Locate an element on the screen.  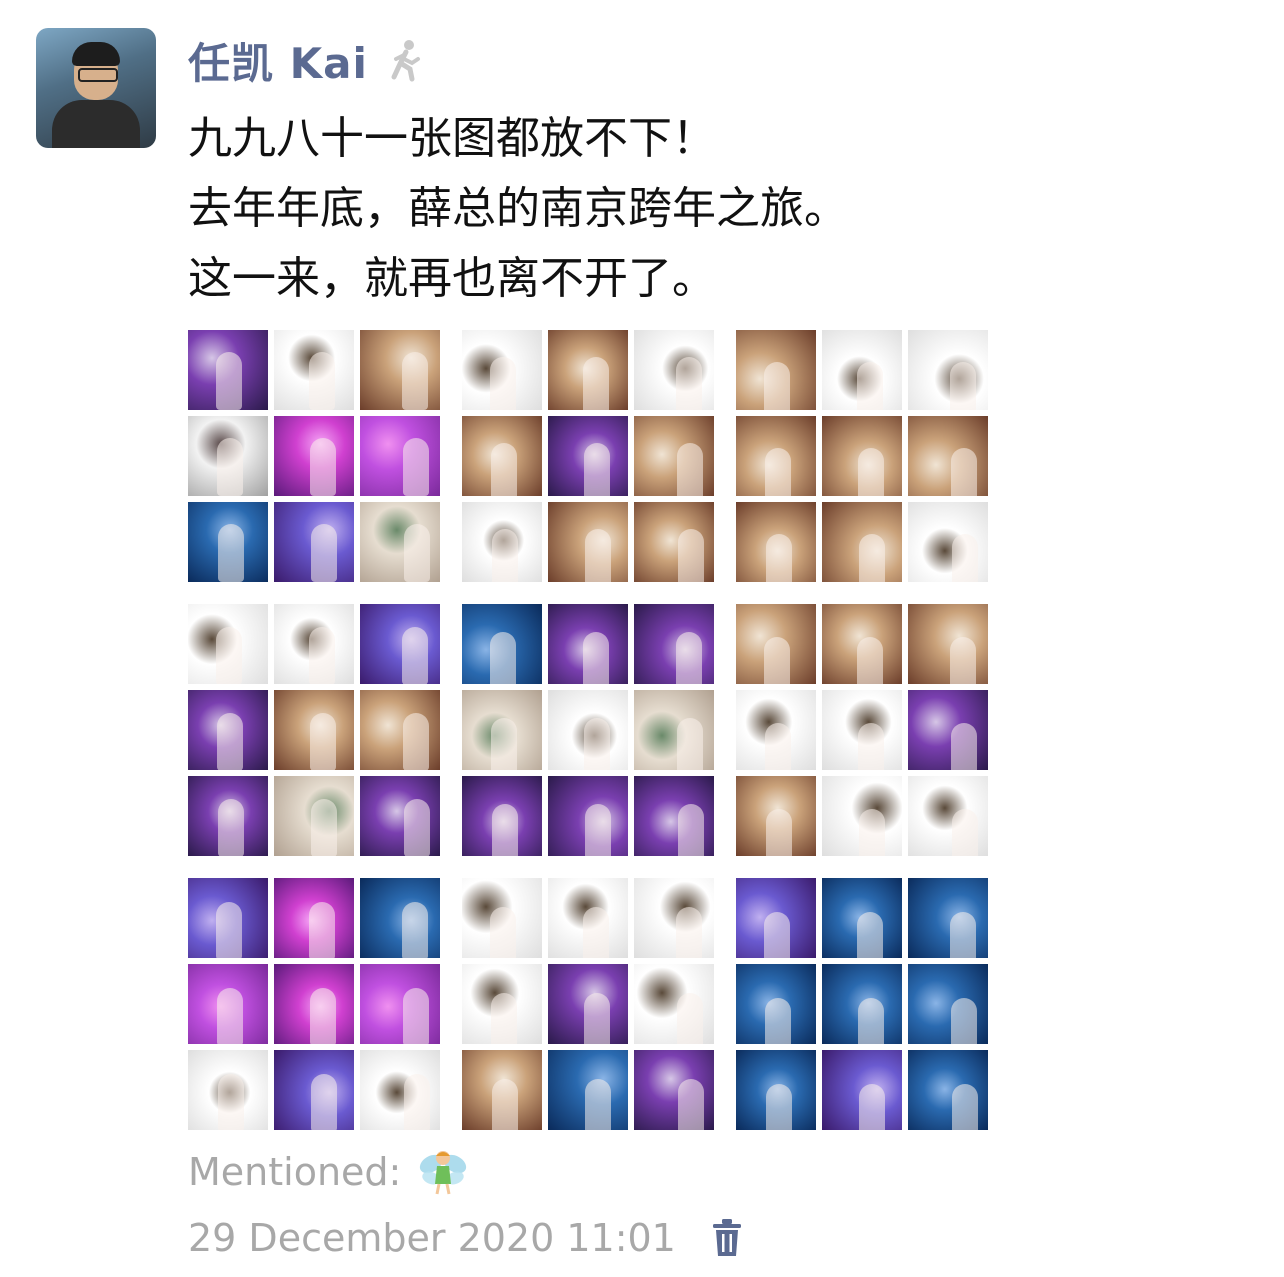
walking-person-icon is located at coordinates (405, 61).